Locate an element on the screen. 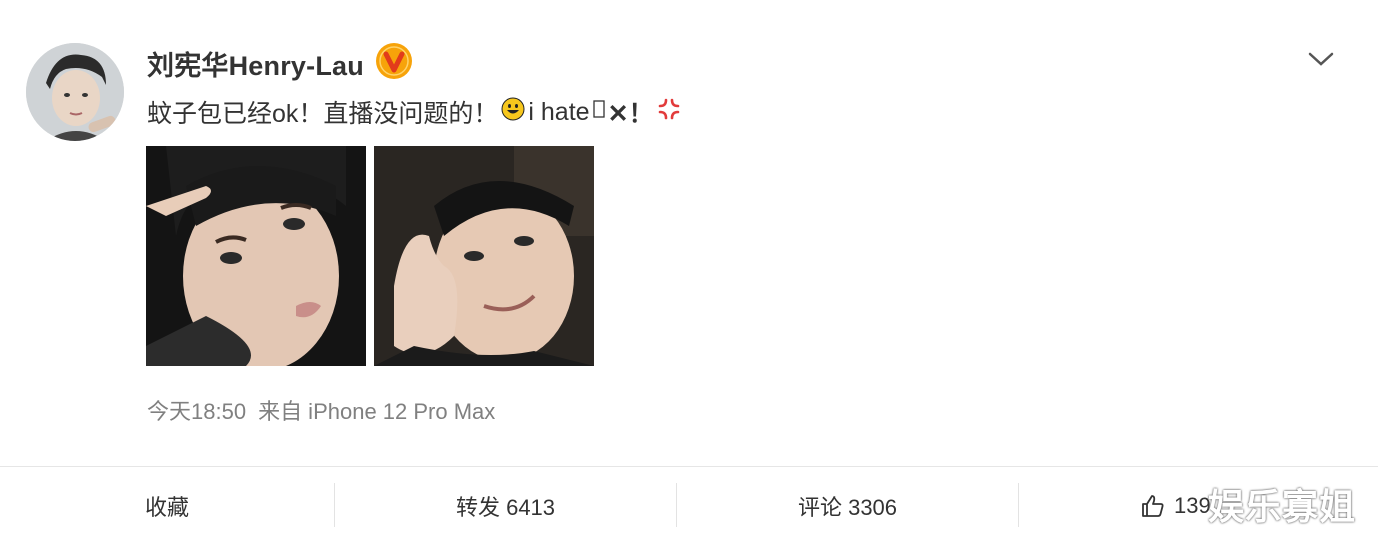 The height and width of the screenshot is (544, 1378). post-content: 蚊子包已经ok！直播没问题的！ i hate ✕！ is located at coordinates (415, 112).